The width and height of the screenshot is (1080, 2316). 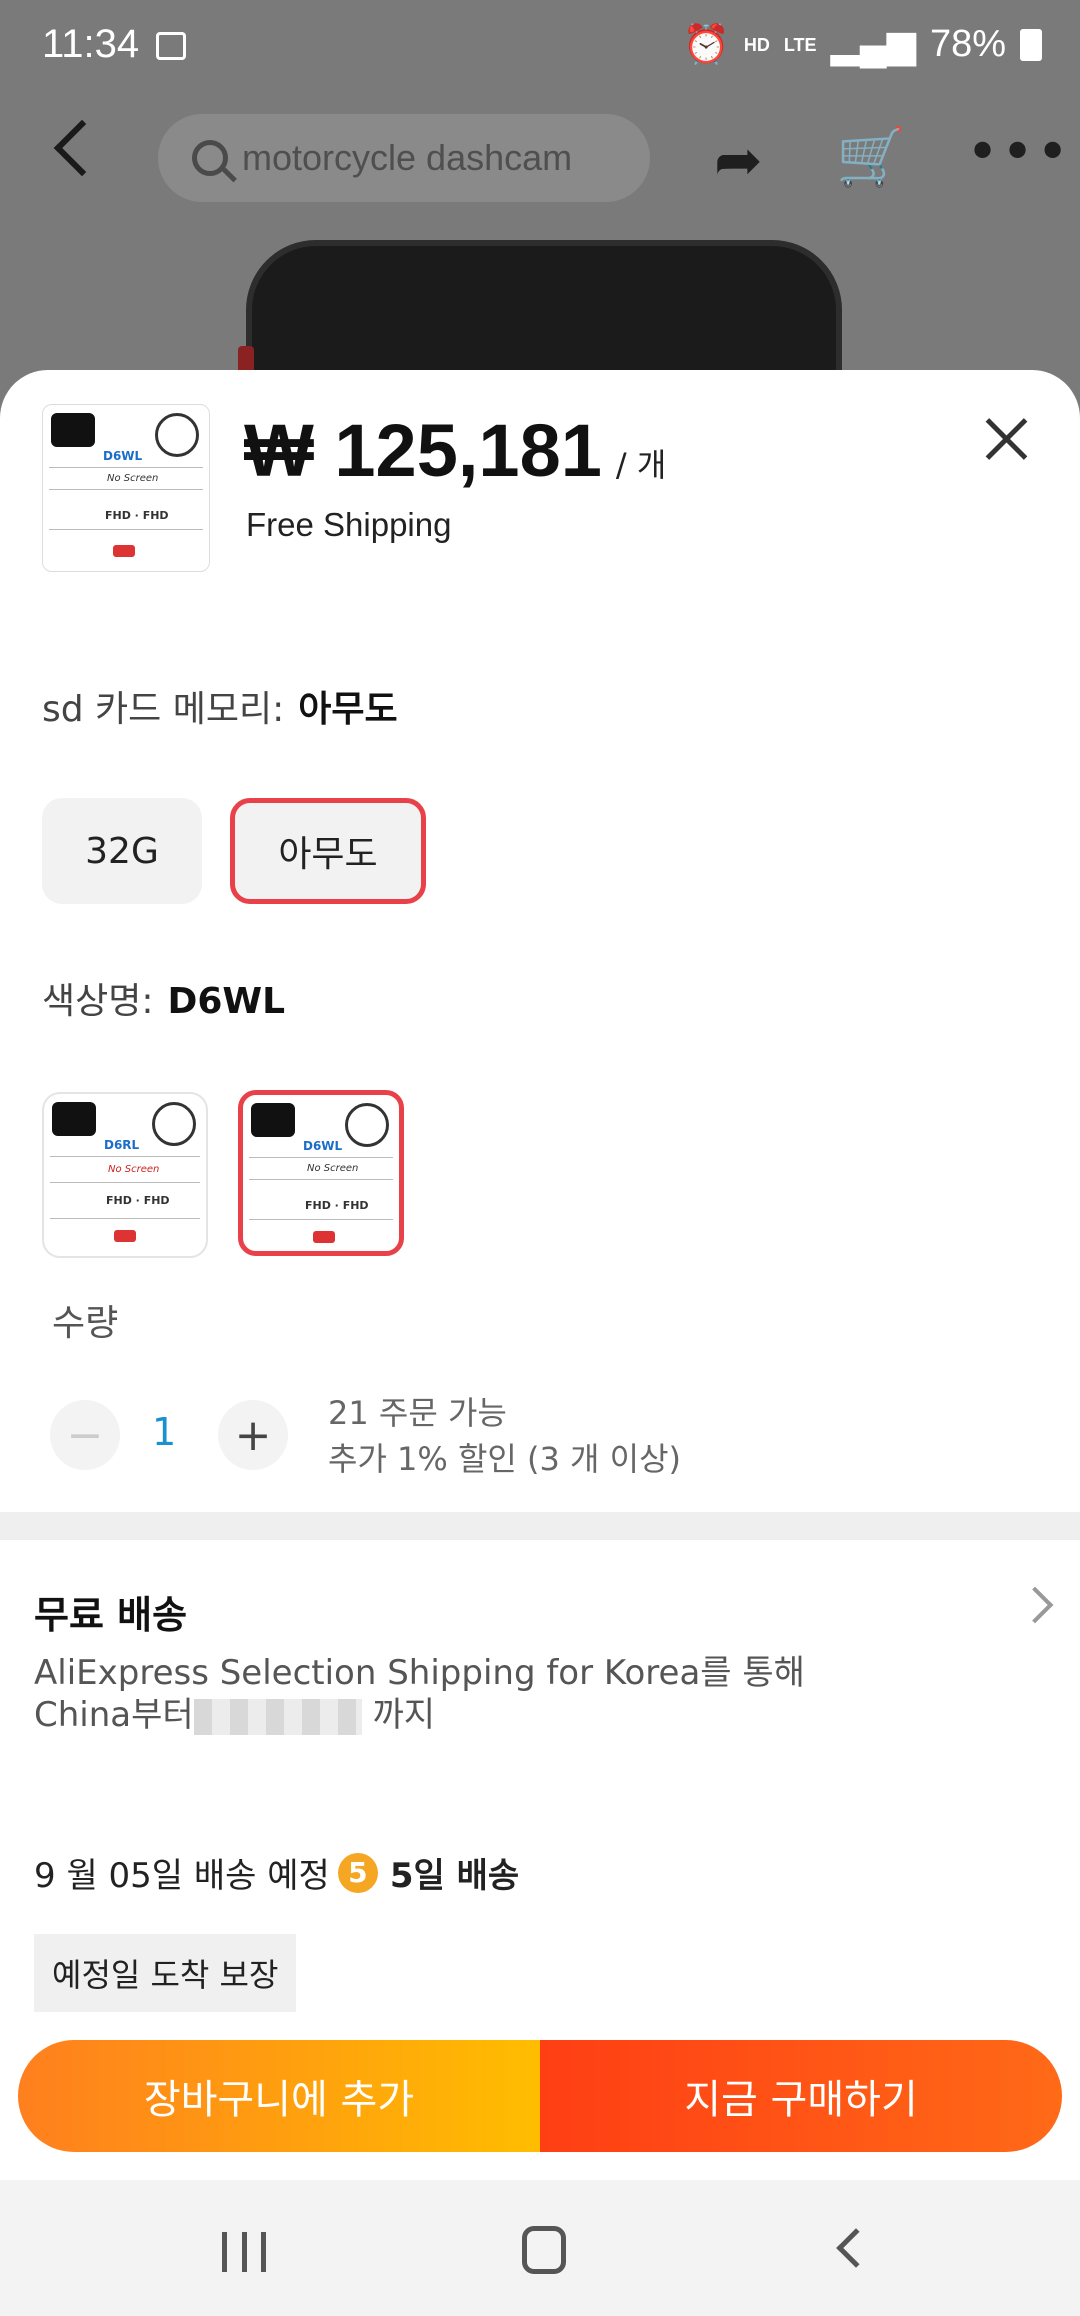 What do you see at coordinates (800, 44) in the screenshot?
I see `lte-indicator: LTE` at bounding box center [800, 44].